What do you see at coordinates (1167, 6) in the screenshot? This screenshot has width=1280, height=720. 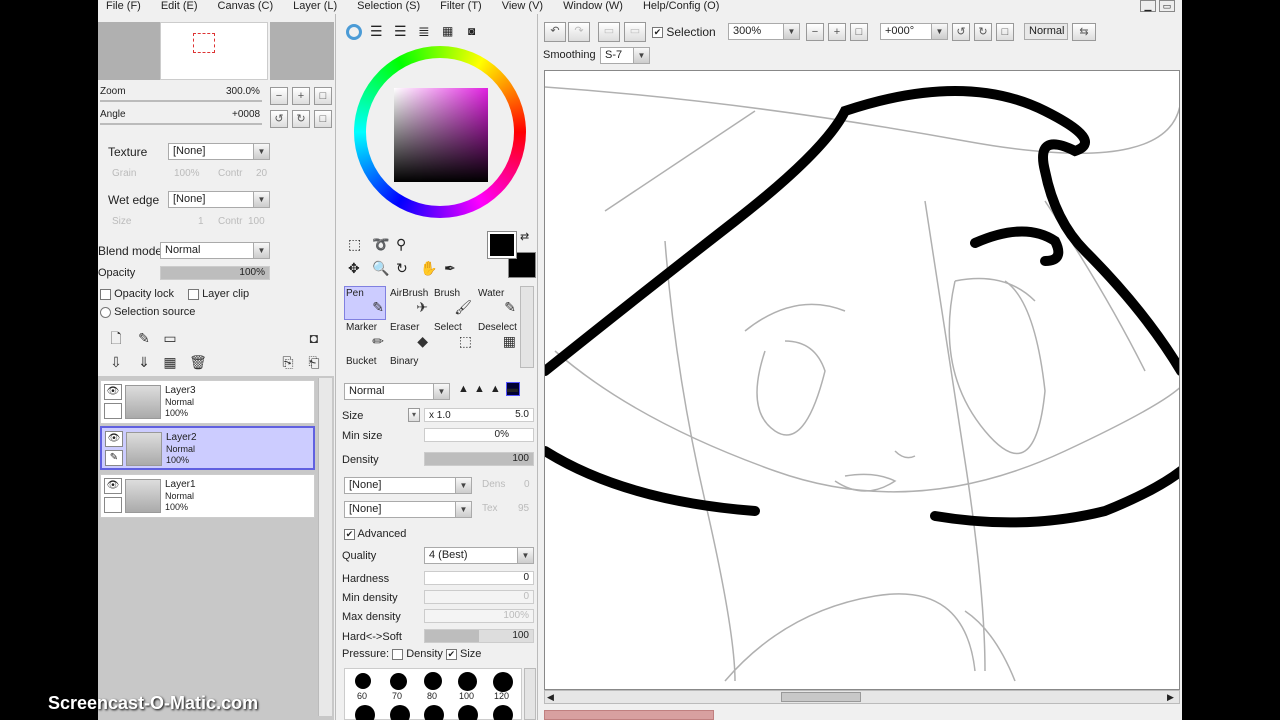 I see `maximize-button: ▭` at bounding box center [1167, 6].